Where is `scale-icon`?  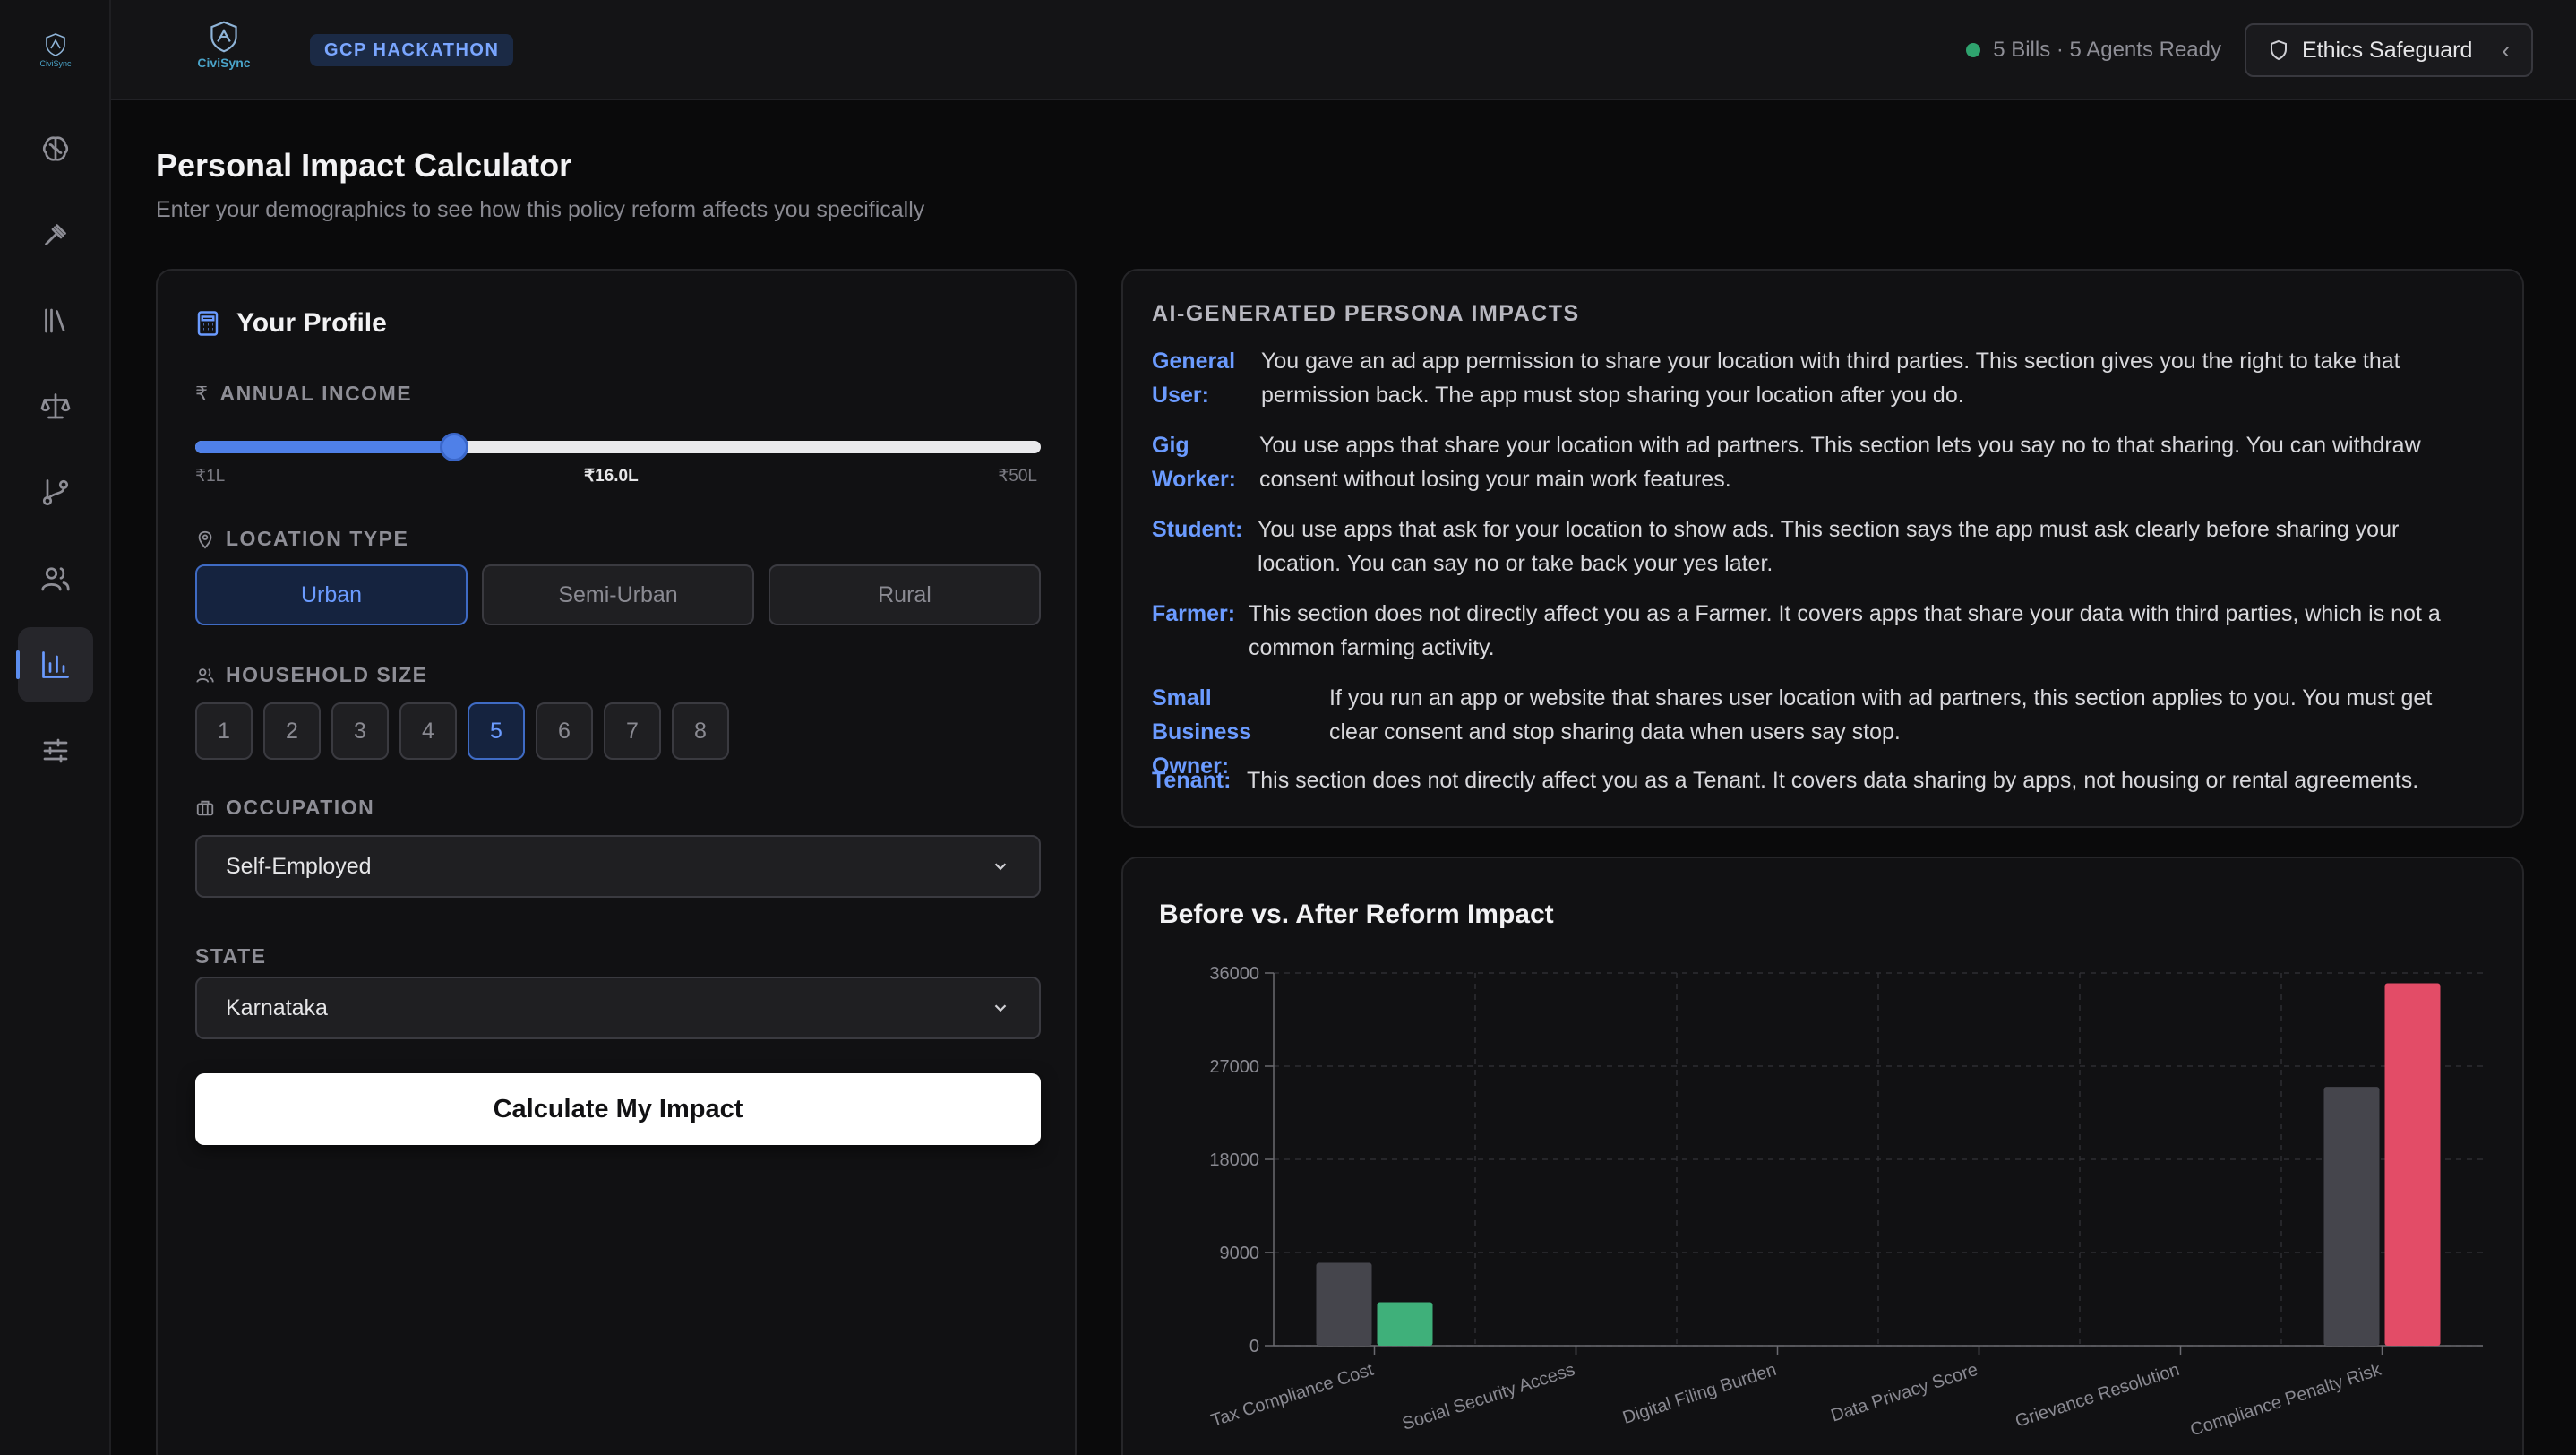
scale-icon is located at coordinates (55, 406).